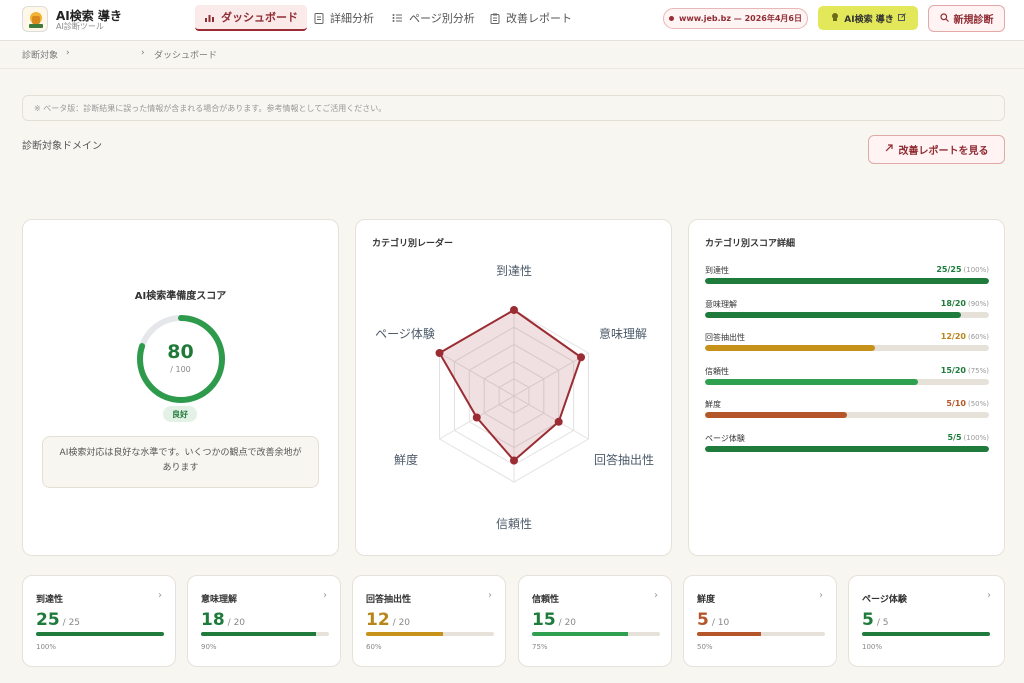 Image resolution: width=1024 pixels, height=683 pixels. What do you see at coordinates (264, 621) in the screenshot?
I see `category-summary-card: 意味理解 › 18/ 20 90%` at bounding box center [264, 621].